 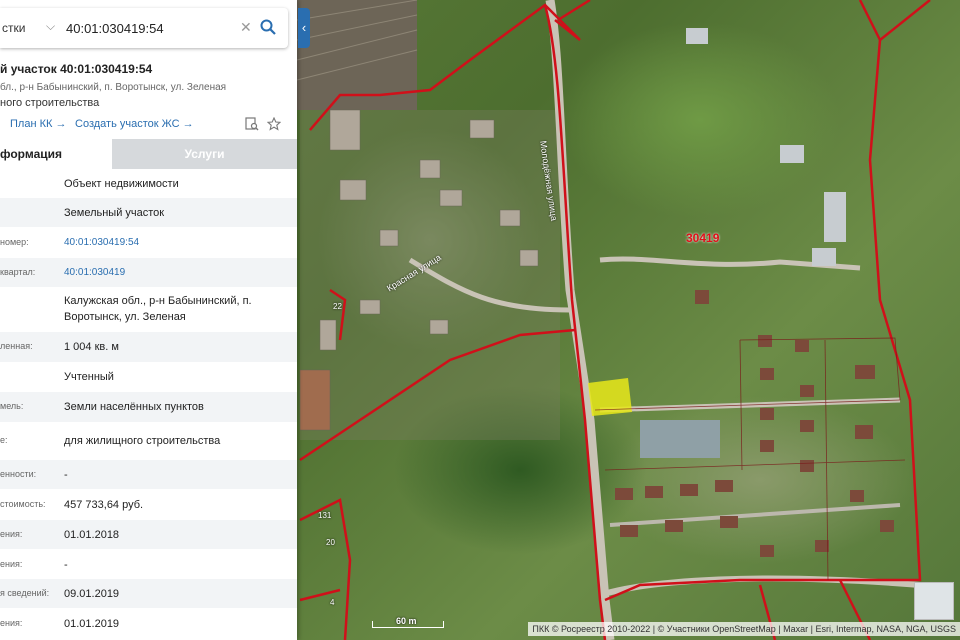 What do you see at coordinates (25, 593) in the screenshot?
I see `property-label: я сведений:` at bounding box center [25, 593].